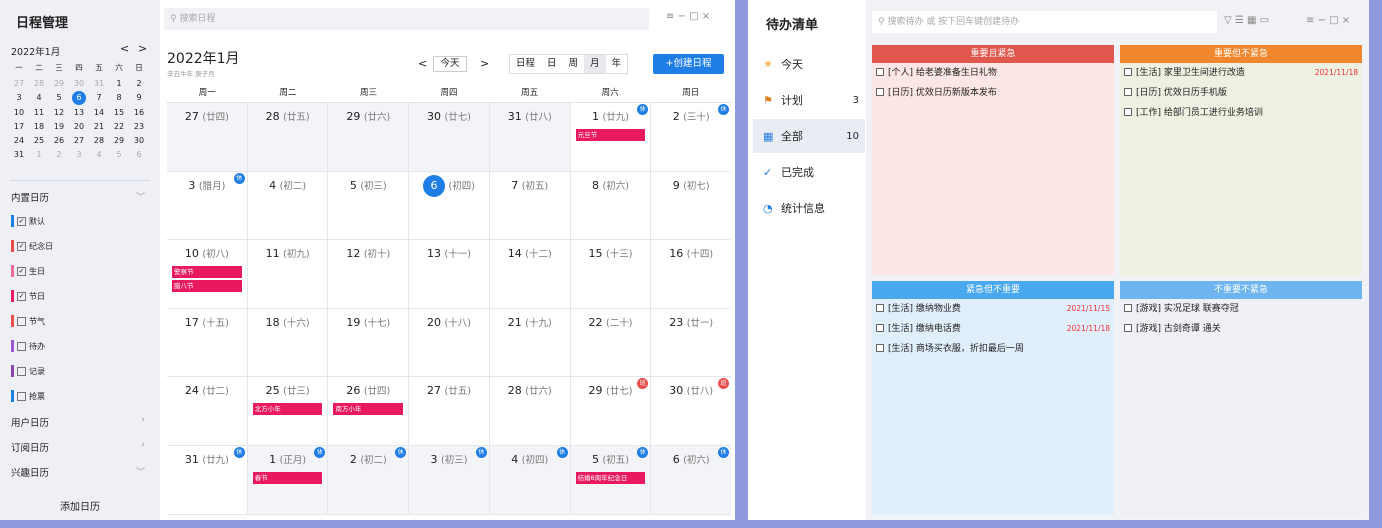 This screenshot has height=528, width=1382. I want to click on day-cell: 3 (初三) 休, so click(449, 479).